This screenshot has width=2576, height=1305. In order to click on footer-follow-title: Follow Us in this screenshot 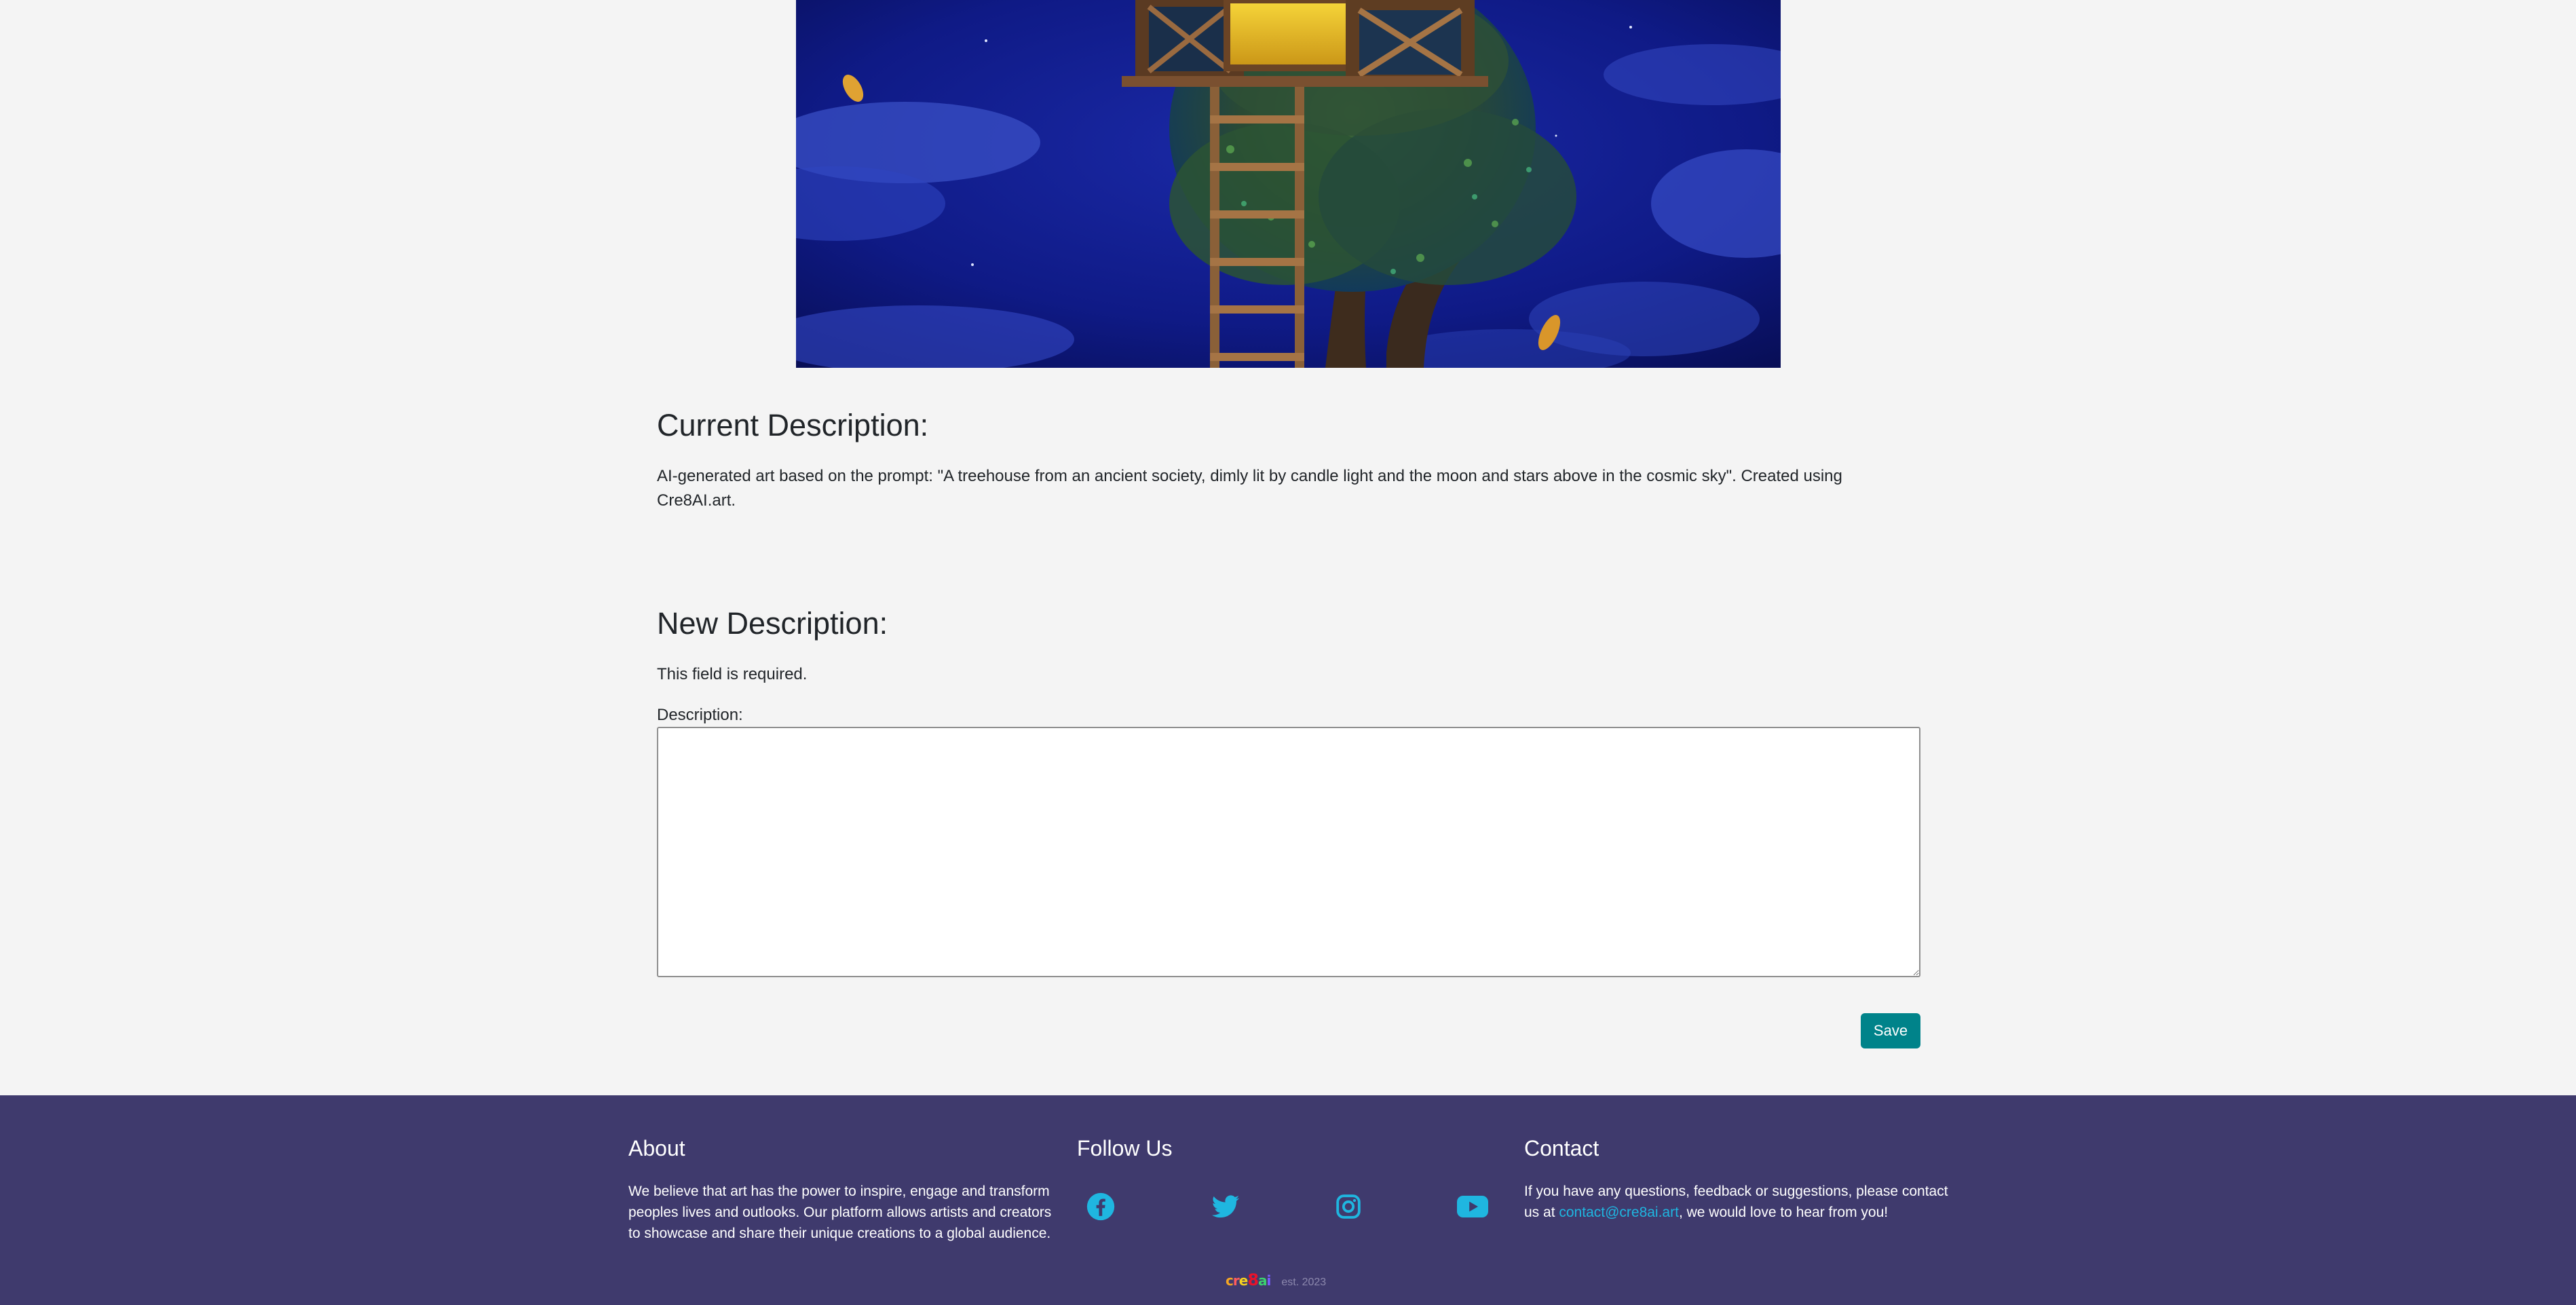, I will do `click(1125, 1148)`.